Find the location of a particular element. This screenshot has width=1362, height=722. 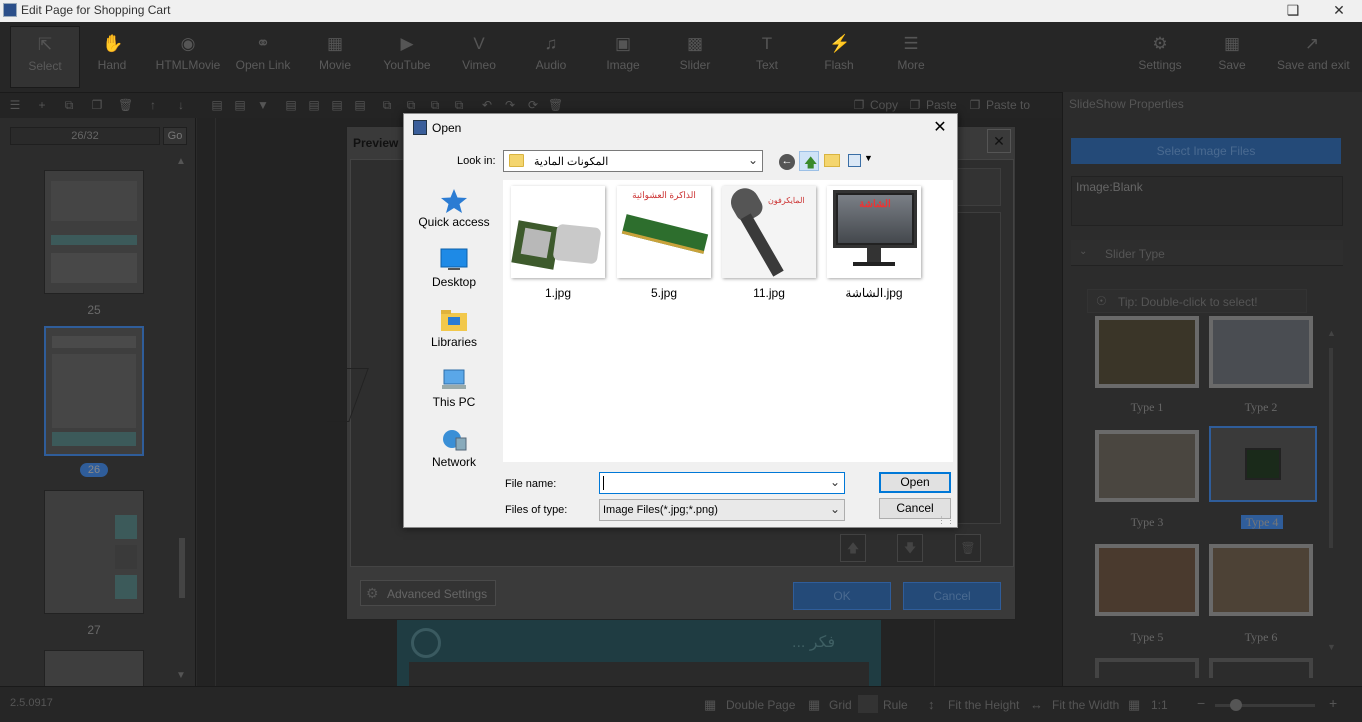

distribute-icon: ▤ is located at coordinates (291, 105).